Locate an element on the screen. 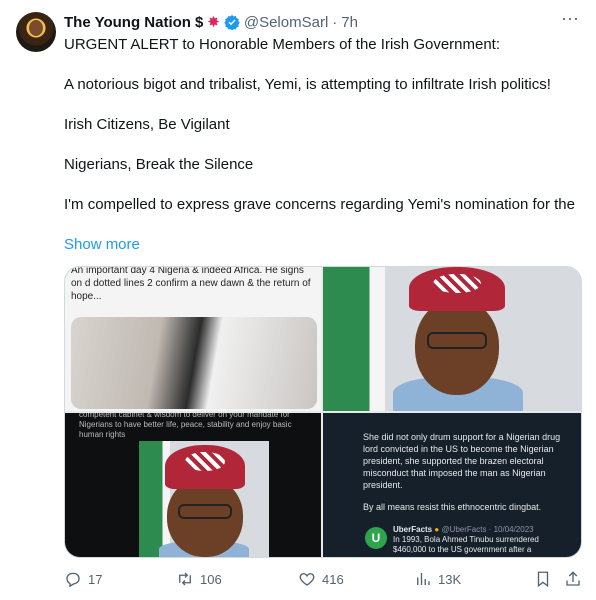 The height and width of the screenshot is (600, 596). reply-count: 17 is located at coordinates (95, 579).